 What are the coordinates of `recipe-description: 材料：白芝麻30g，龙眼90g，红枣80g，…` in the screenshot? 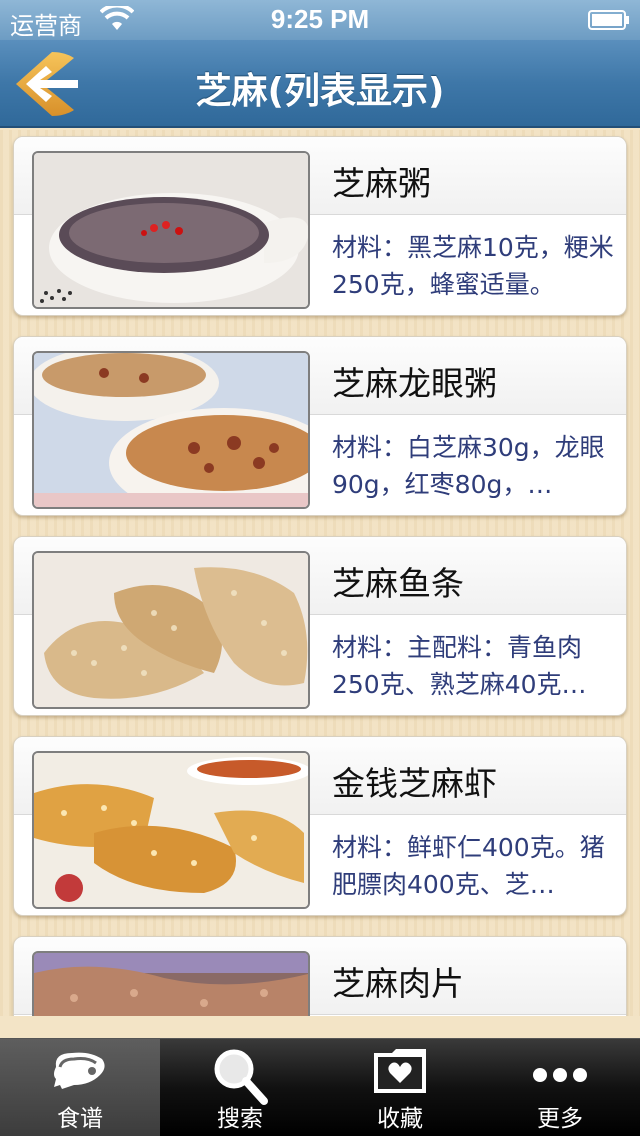 It's located at (468, 466).